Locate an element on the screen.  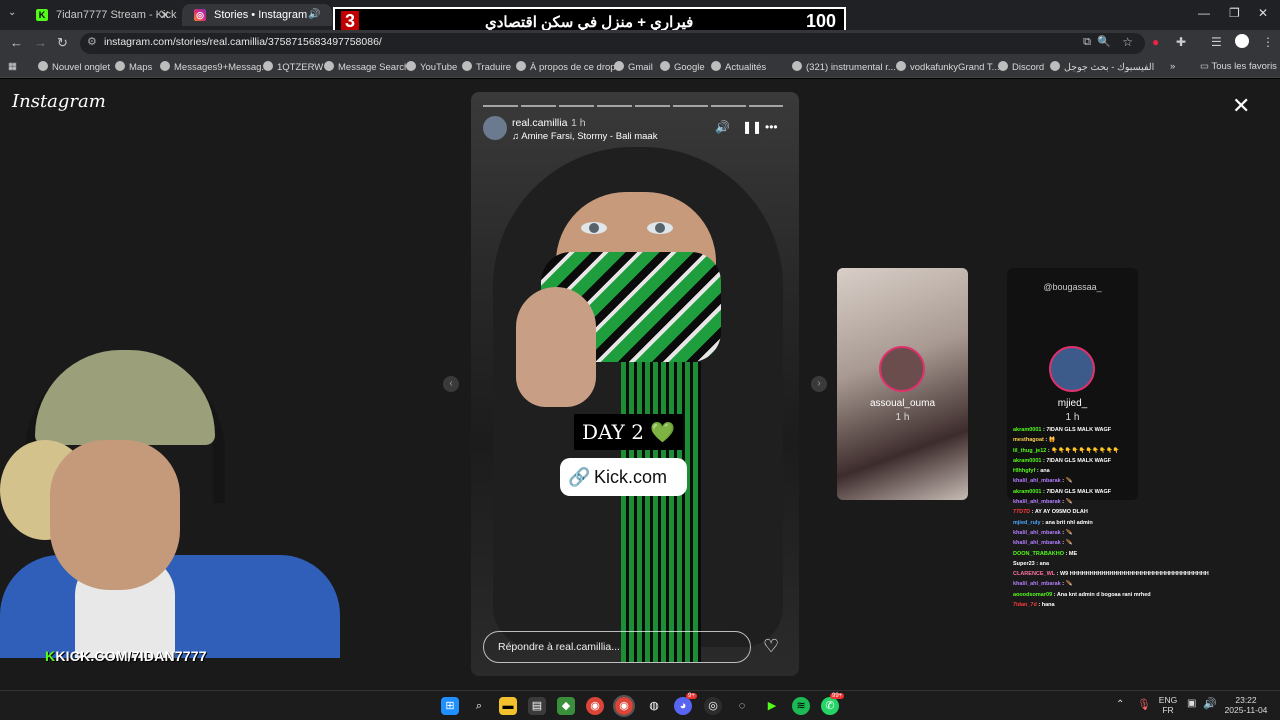
side-story-preview: assoual_ouma 1 h is located at coordinates (902, 384).